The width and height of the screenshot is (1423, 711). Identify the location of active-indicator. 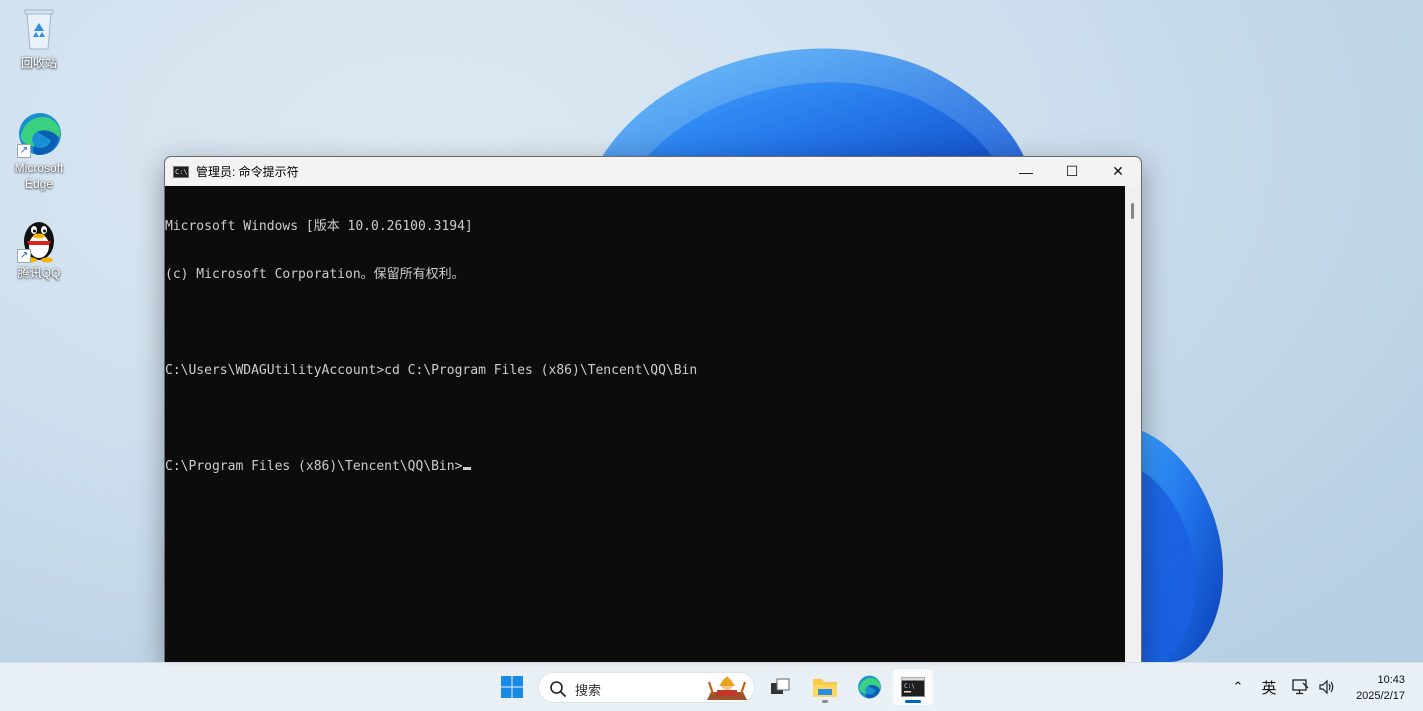
(913, 701).